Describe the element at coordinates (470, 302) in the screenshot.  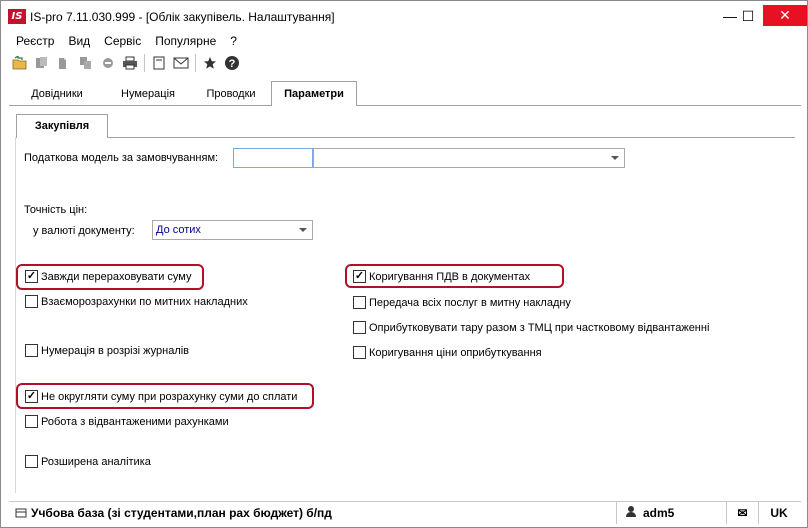
I see `checkbox-label: Передача всіх послуг в митну накладну` at that location.